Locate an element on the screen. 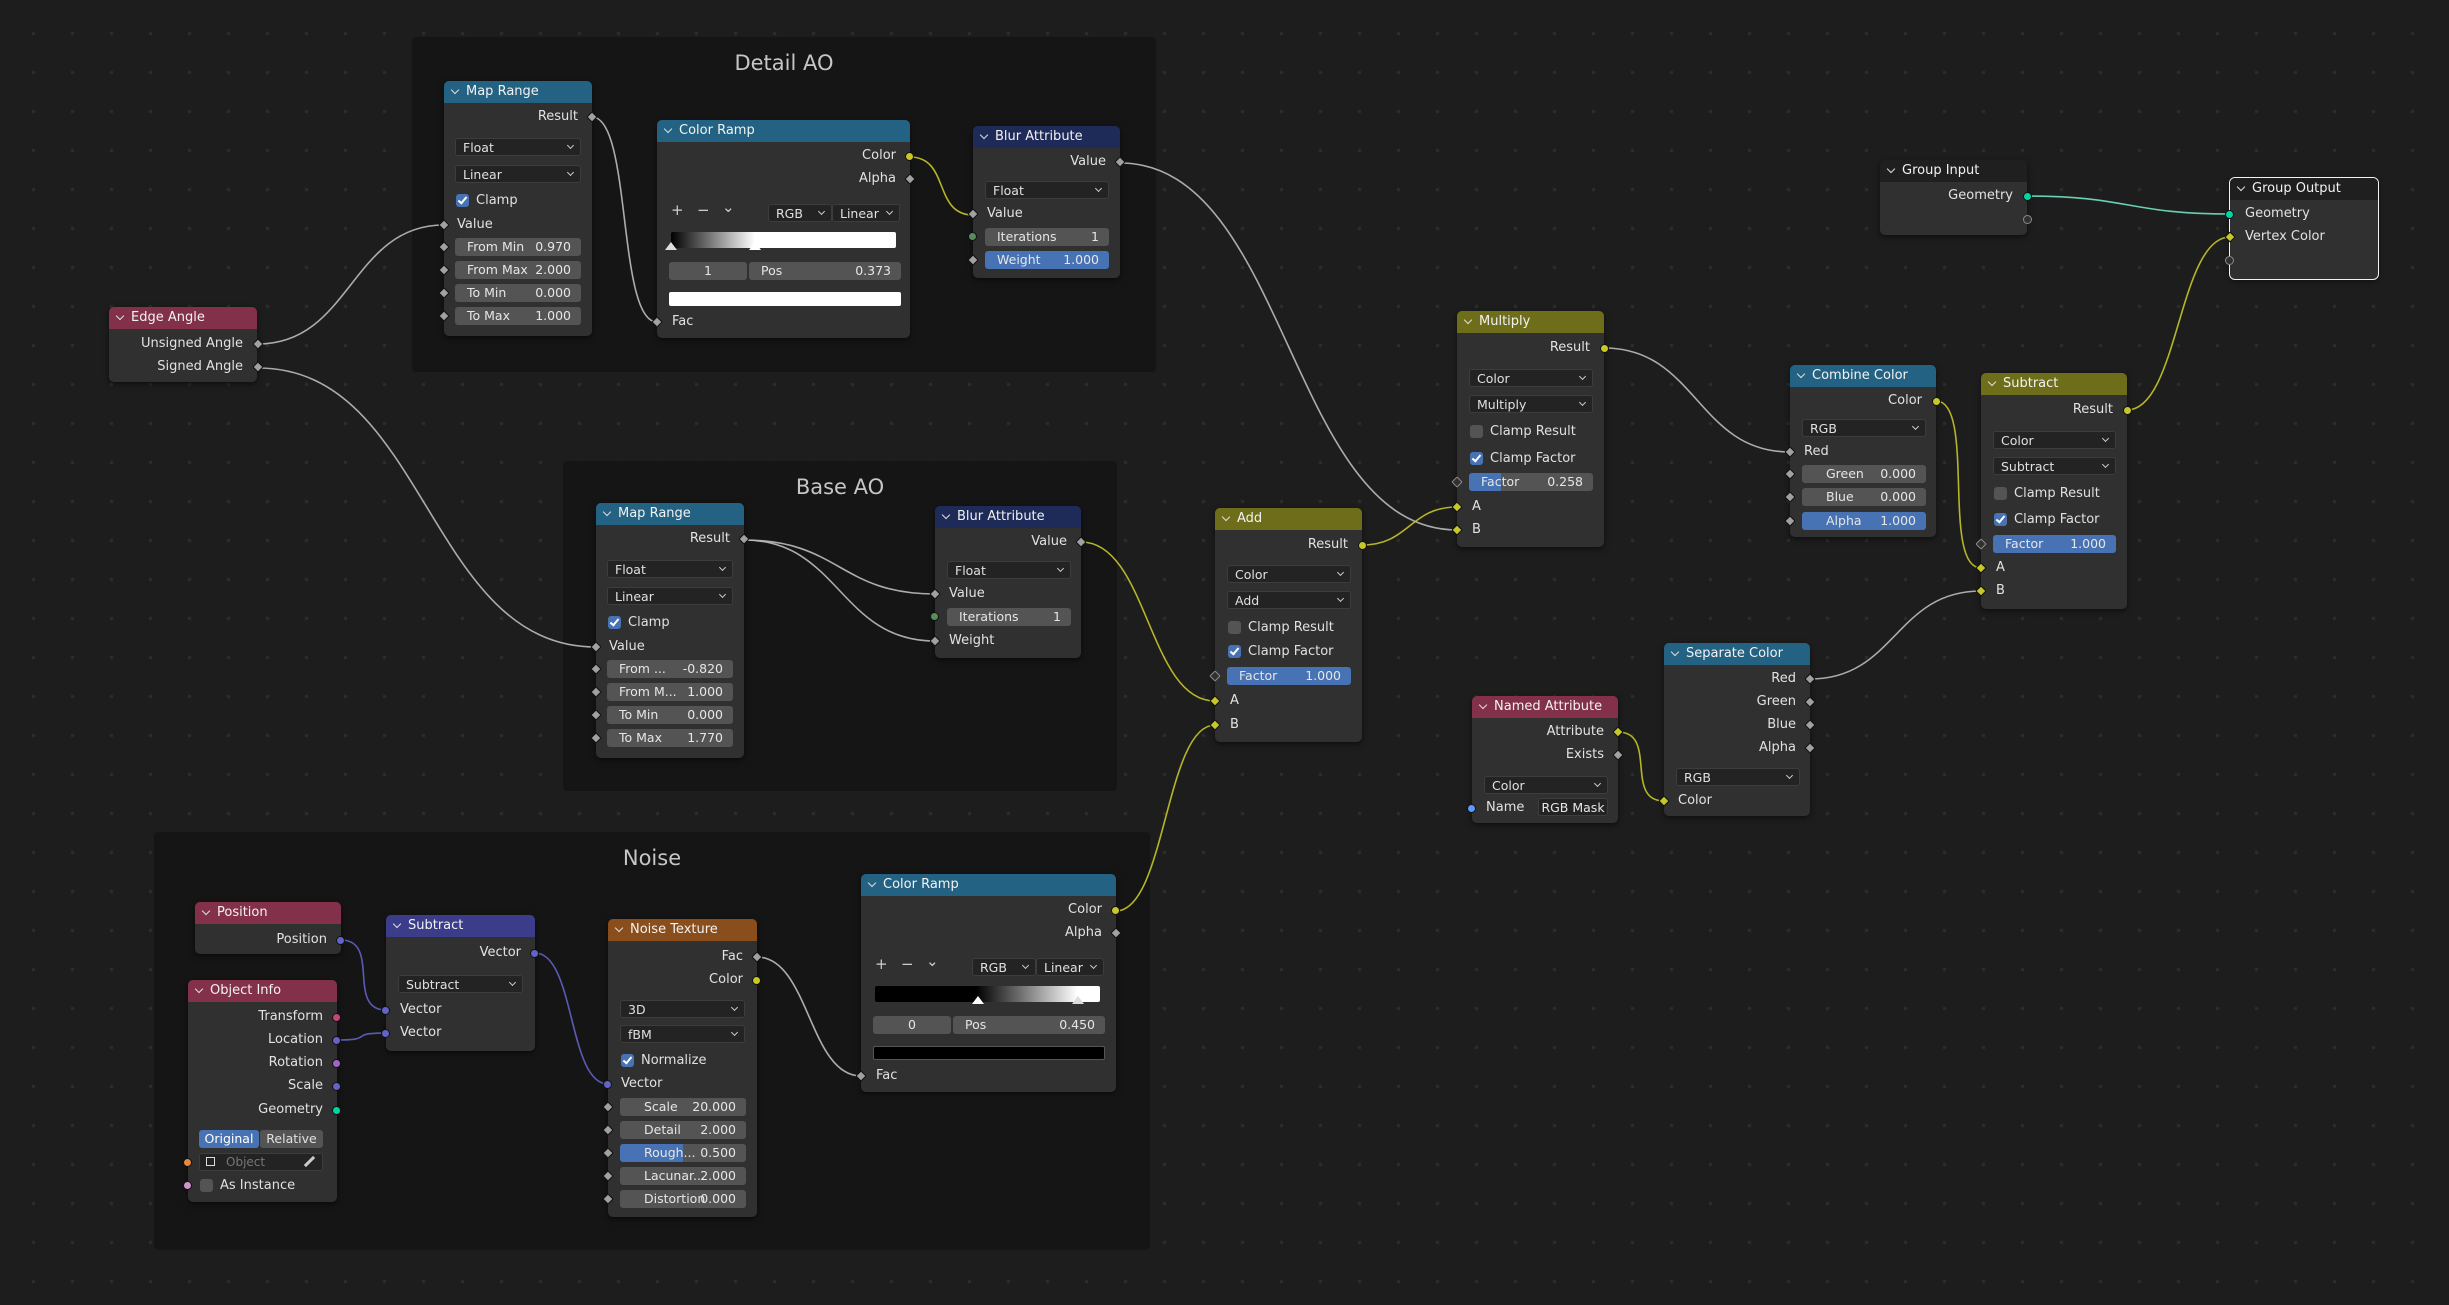 The height and width of the screenshot is (1305, 2449). color-ramp-noise-pos-field: Pos 0.450 is located at coordinates (1029, 1025).